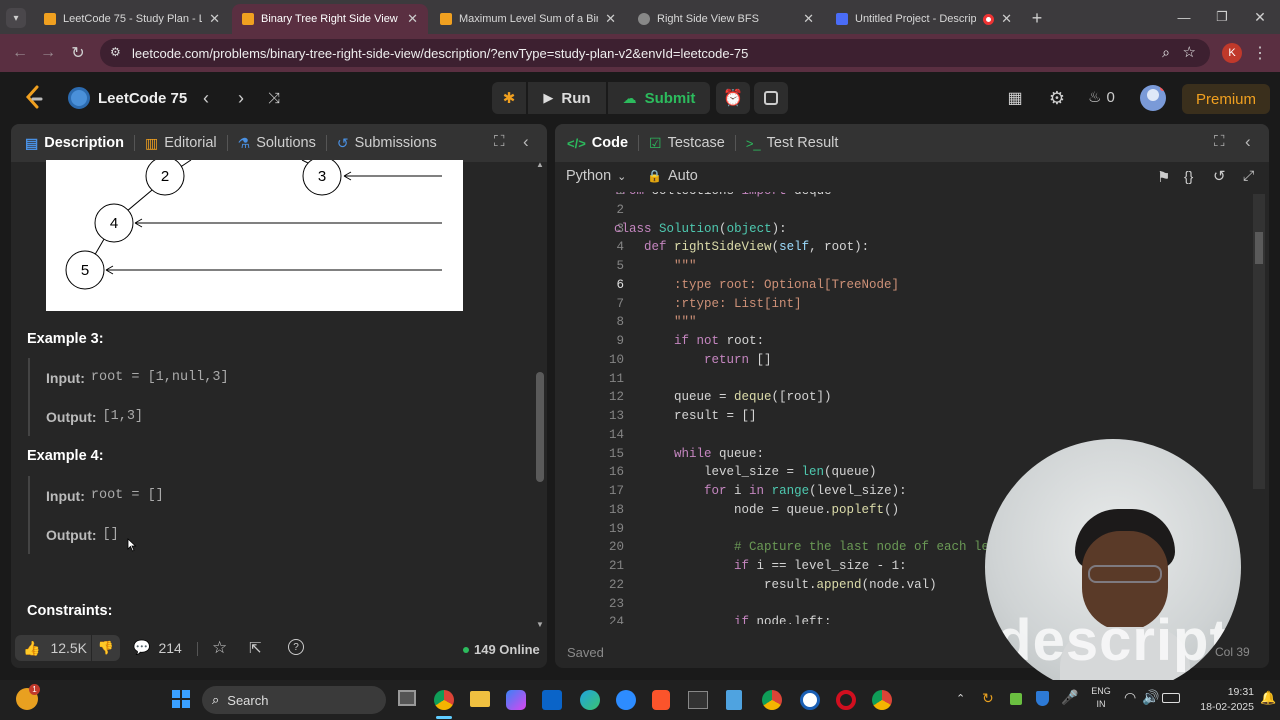 The width and height of the screenshot is (1280, 720). Describe the element at coordinates (132, 19) in the screenshot. I see `browser-tab: LeetCode 75 - Study Plan - Leet ✕` at that location.